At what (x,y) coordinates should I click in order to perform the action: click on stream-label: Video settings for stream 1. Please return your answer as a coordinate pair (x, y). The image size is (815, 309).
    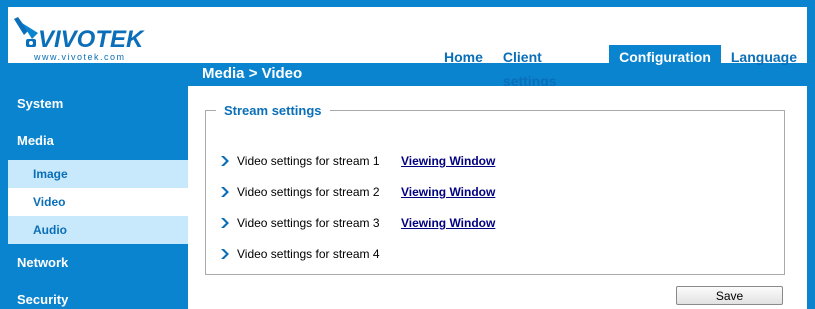
    Looking at the image, I should click on (308, 161).